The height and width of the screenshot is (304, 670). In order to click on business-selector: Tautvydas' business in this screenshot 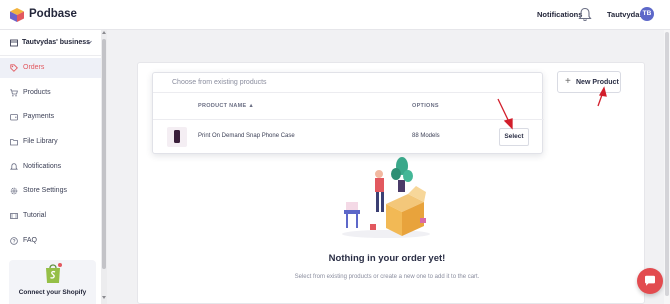, I will do `click(51, 43)`.